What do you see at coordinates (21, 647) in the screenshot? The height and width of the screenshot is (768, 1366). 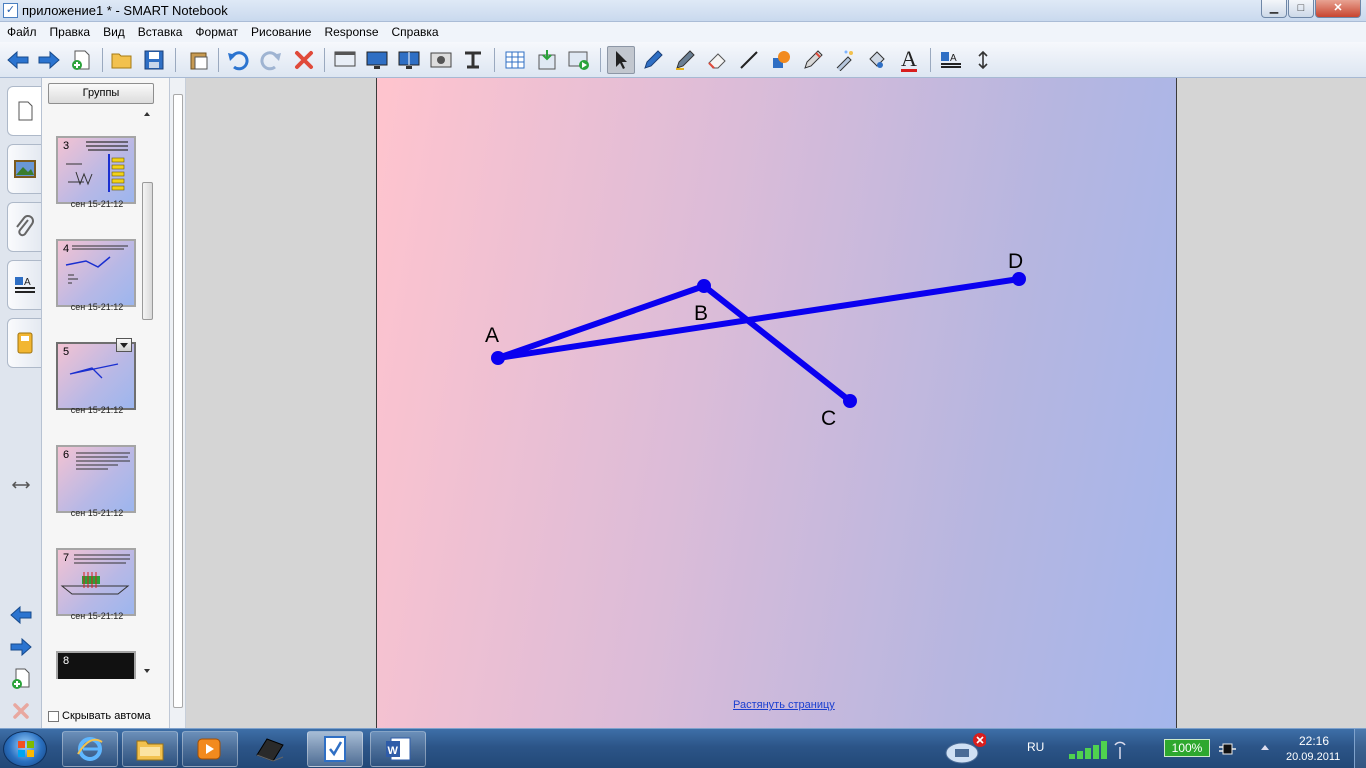 I see `next-page-icon` at bounding box center [21, 647].